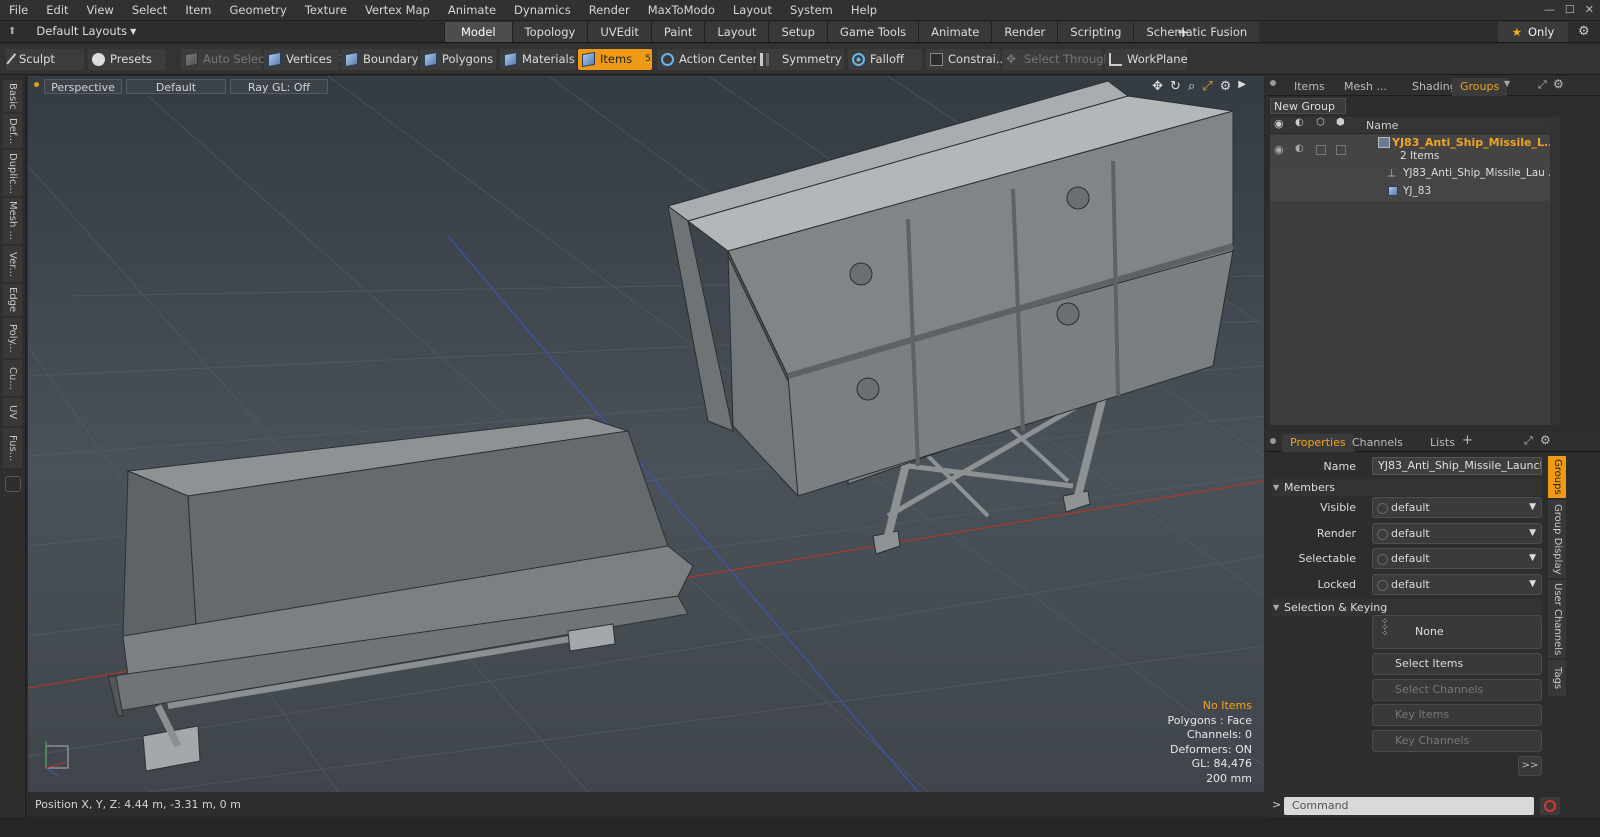 This screenshot has width=1600, height=837. Describe the element at coordinates (379, 59) in the screenshot. I see `boundary-button: Boundary` at that location.